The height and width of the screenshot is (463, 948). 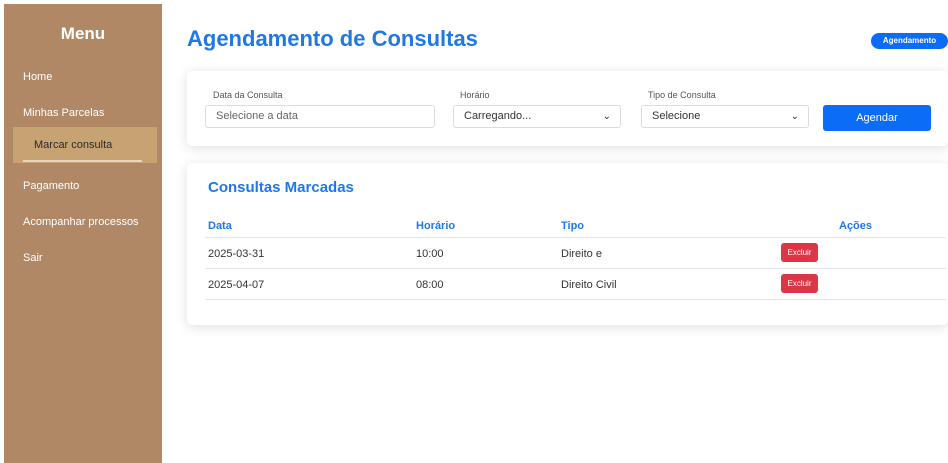 What do you see at coordinates (430, 285) in the screenshot?
I see `row-time: 08:00` at bounding box center [430, 285].